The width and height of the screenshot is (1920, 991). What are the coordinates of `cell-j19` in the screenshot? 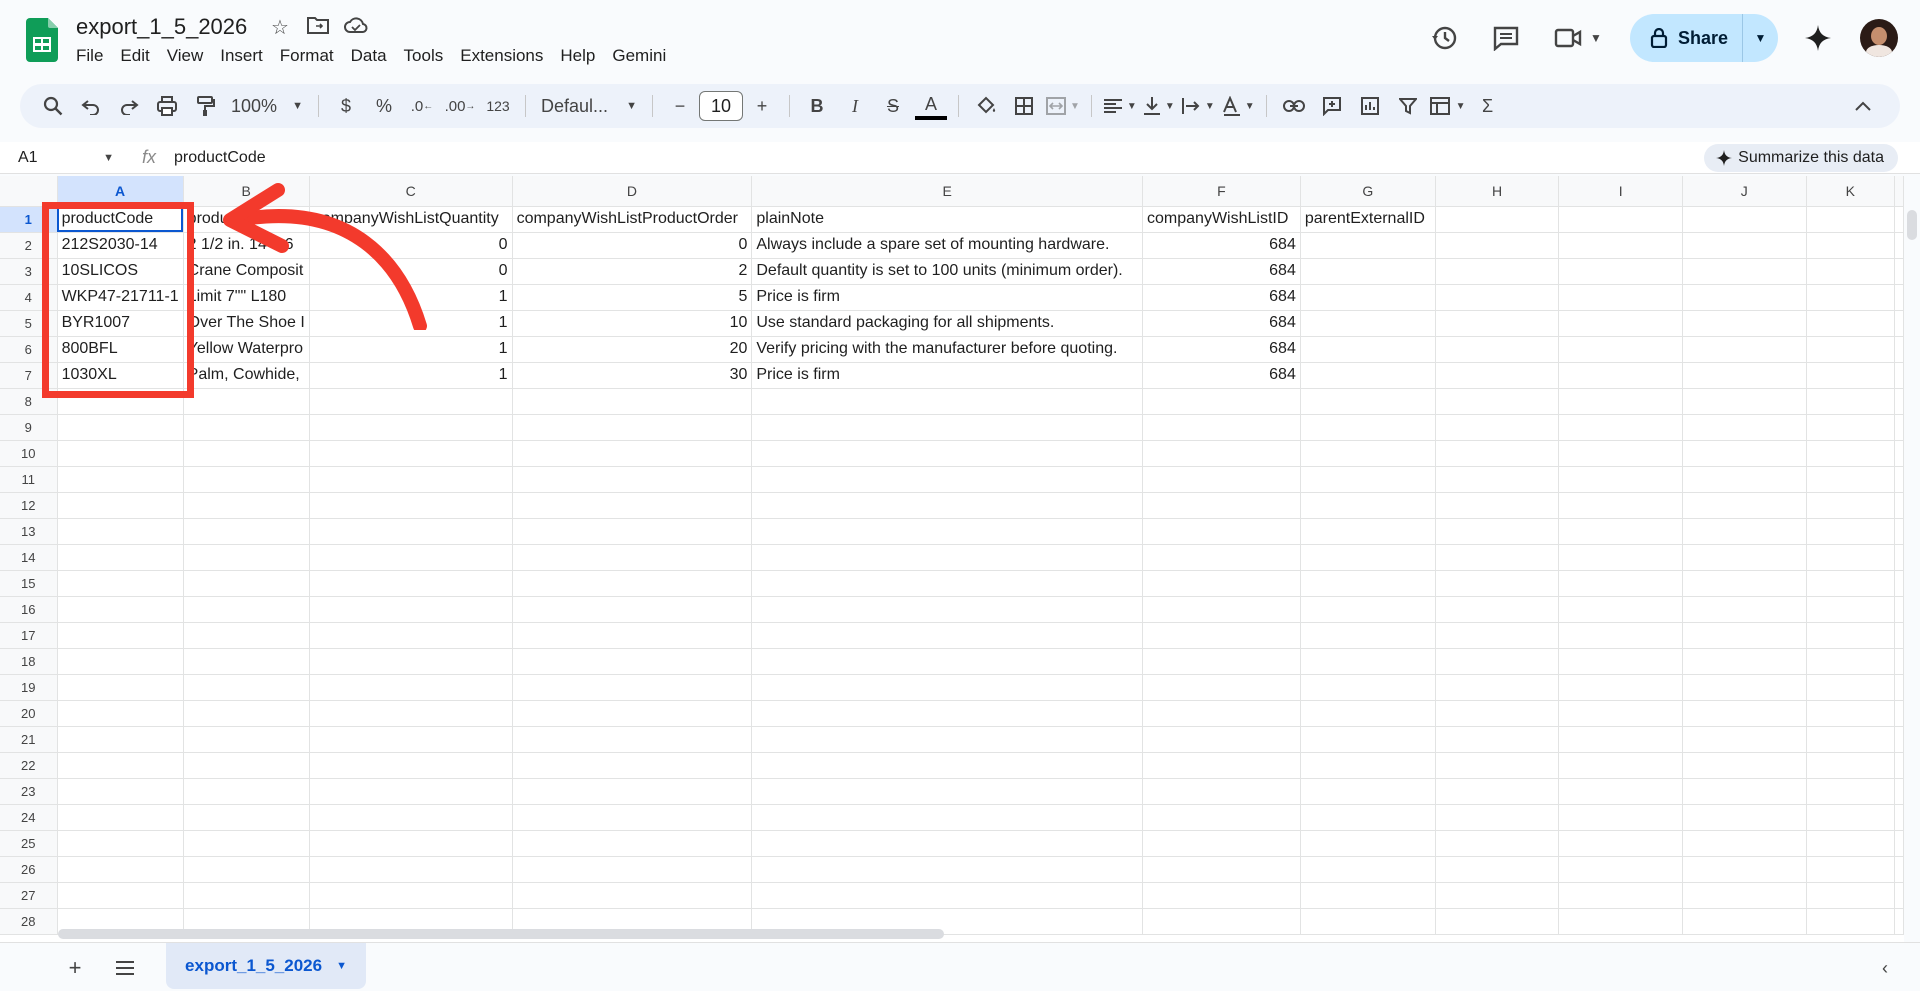 It's located at (1744, 687).